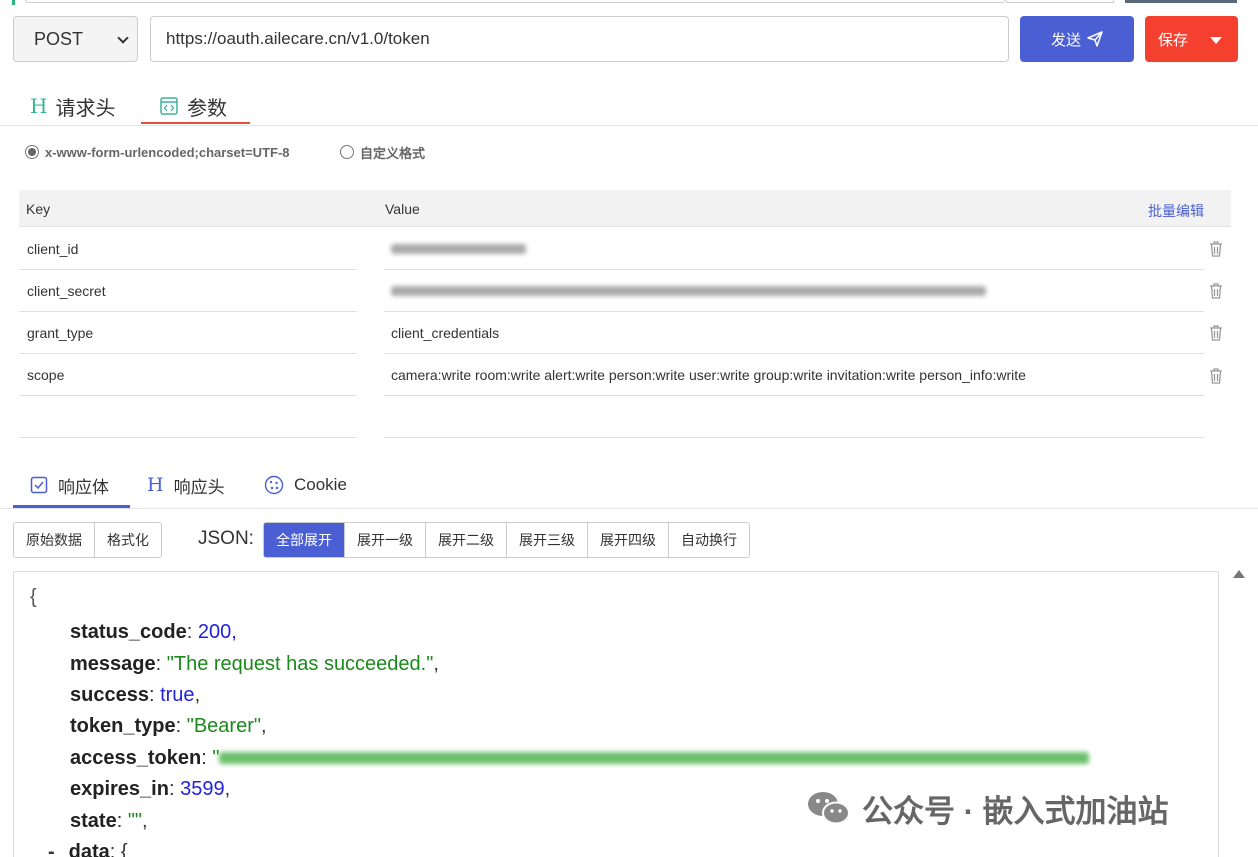 This screenshot has height=857, width=1258. Describe the element at coordinates (51, 849) in the screenshot. I see `collapse-toggle: -` at that location.